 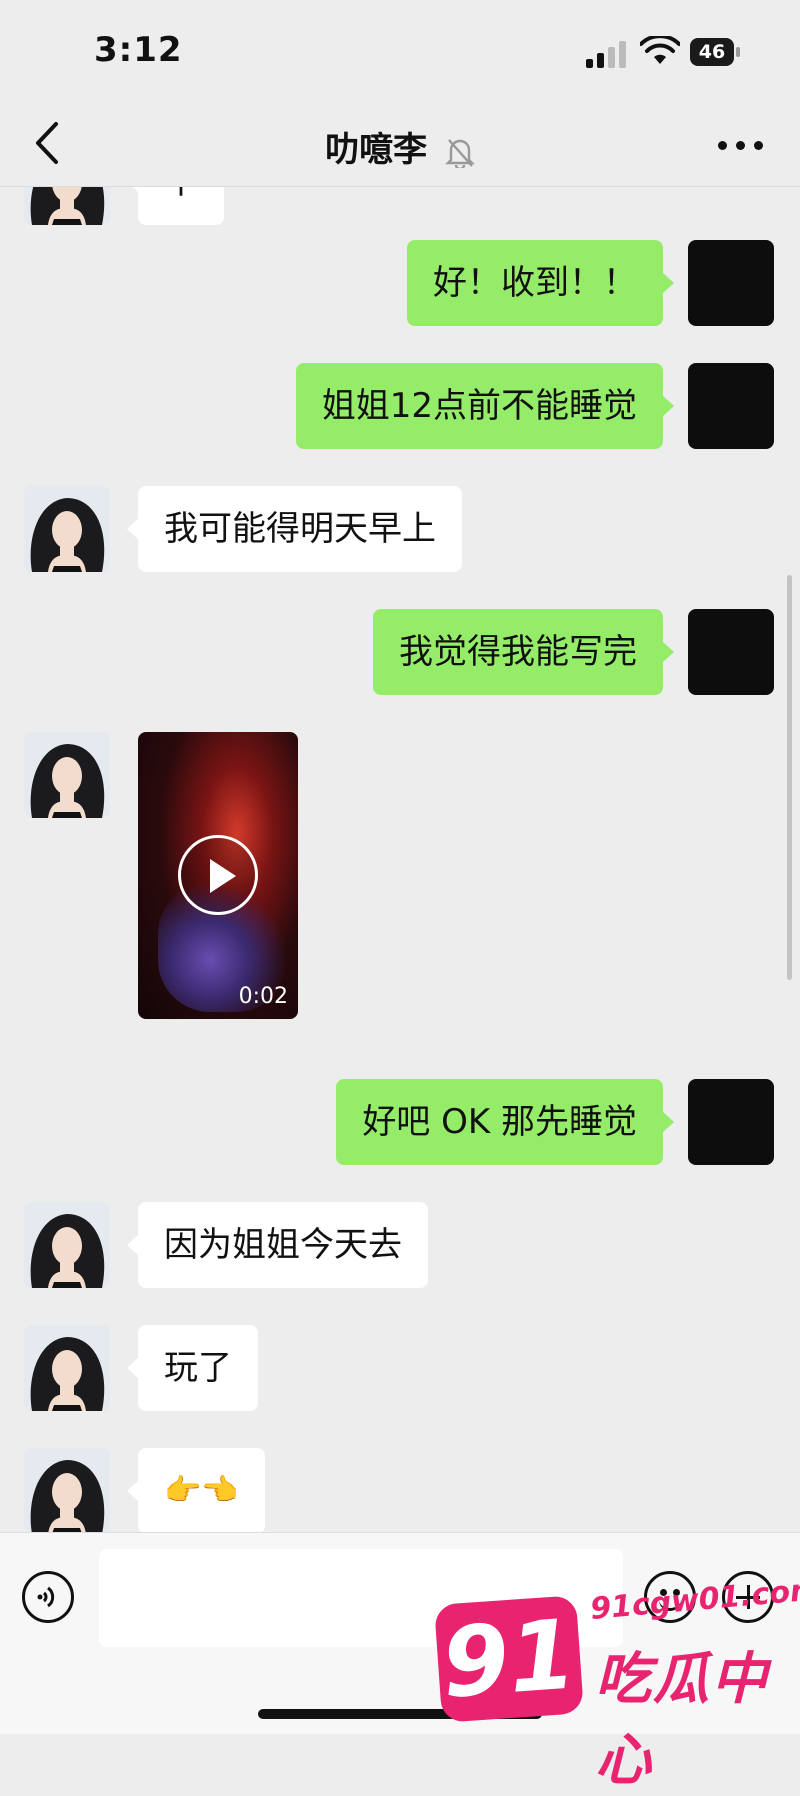 I want to click on battery-level: 46, so click(x=712, y=52).